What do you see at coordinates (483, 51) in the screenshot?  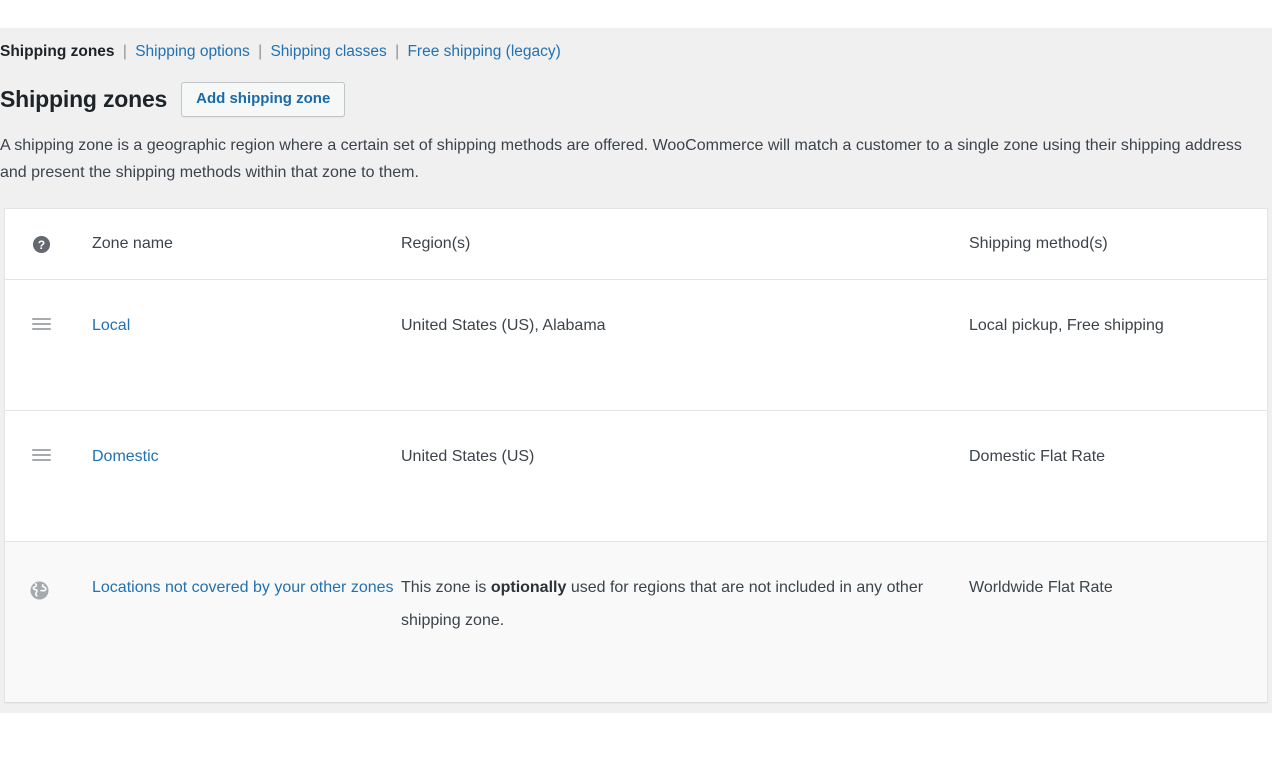 I see `subnav-item-free-shipping-legacy: Free shipping (legacy)` at bounding box center [483, 51].